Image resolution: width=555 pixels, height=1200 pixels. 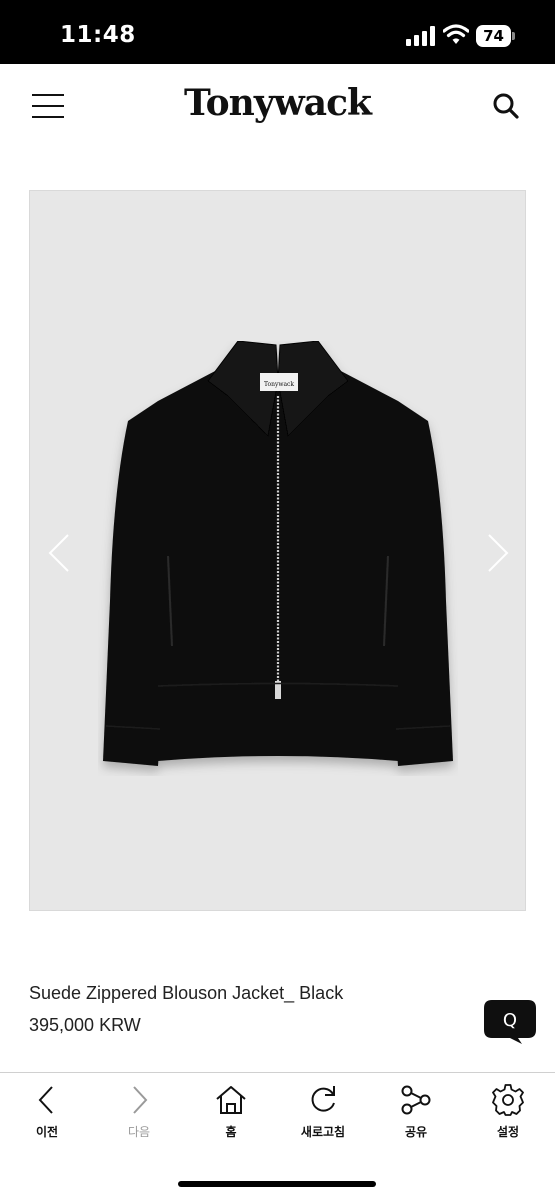 I want to click on q-chat-icon: Q, so click(x=510, y=1022).